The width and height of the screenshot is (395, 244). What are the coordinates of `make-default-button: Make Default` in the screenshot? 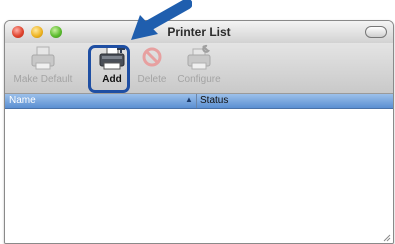 It's located at (43, 64).